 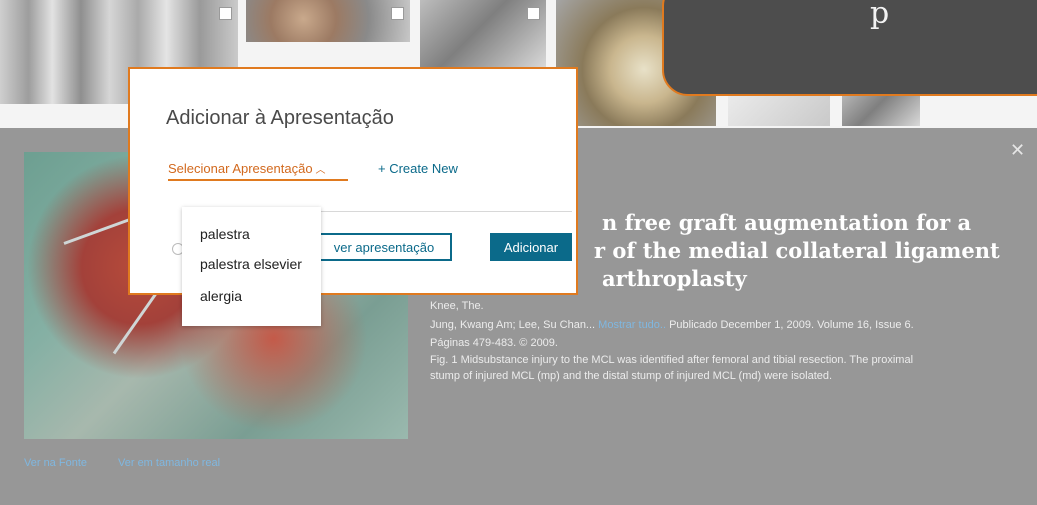 I want to click on dropdown-option: alergia, so click(x=221, y=296).